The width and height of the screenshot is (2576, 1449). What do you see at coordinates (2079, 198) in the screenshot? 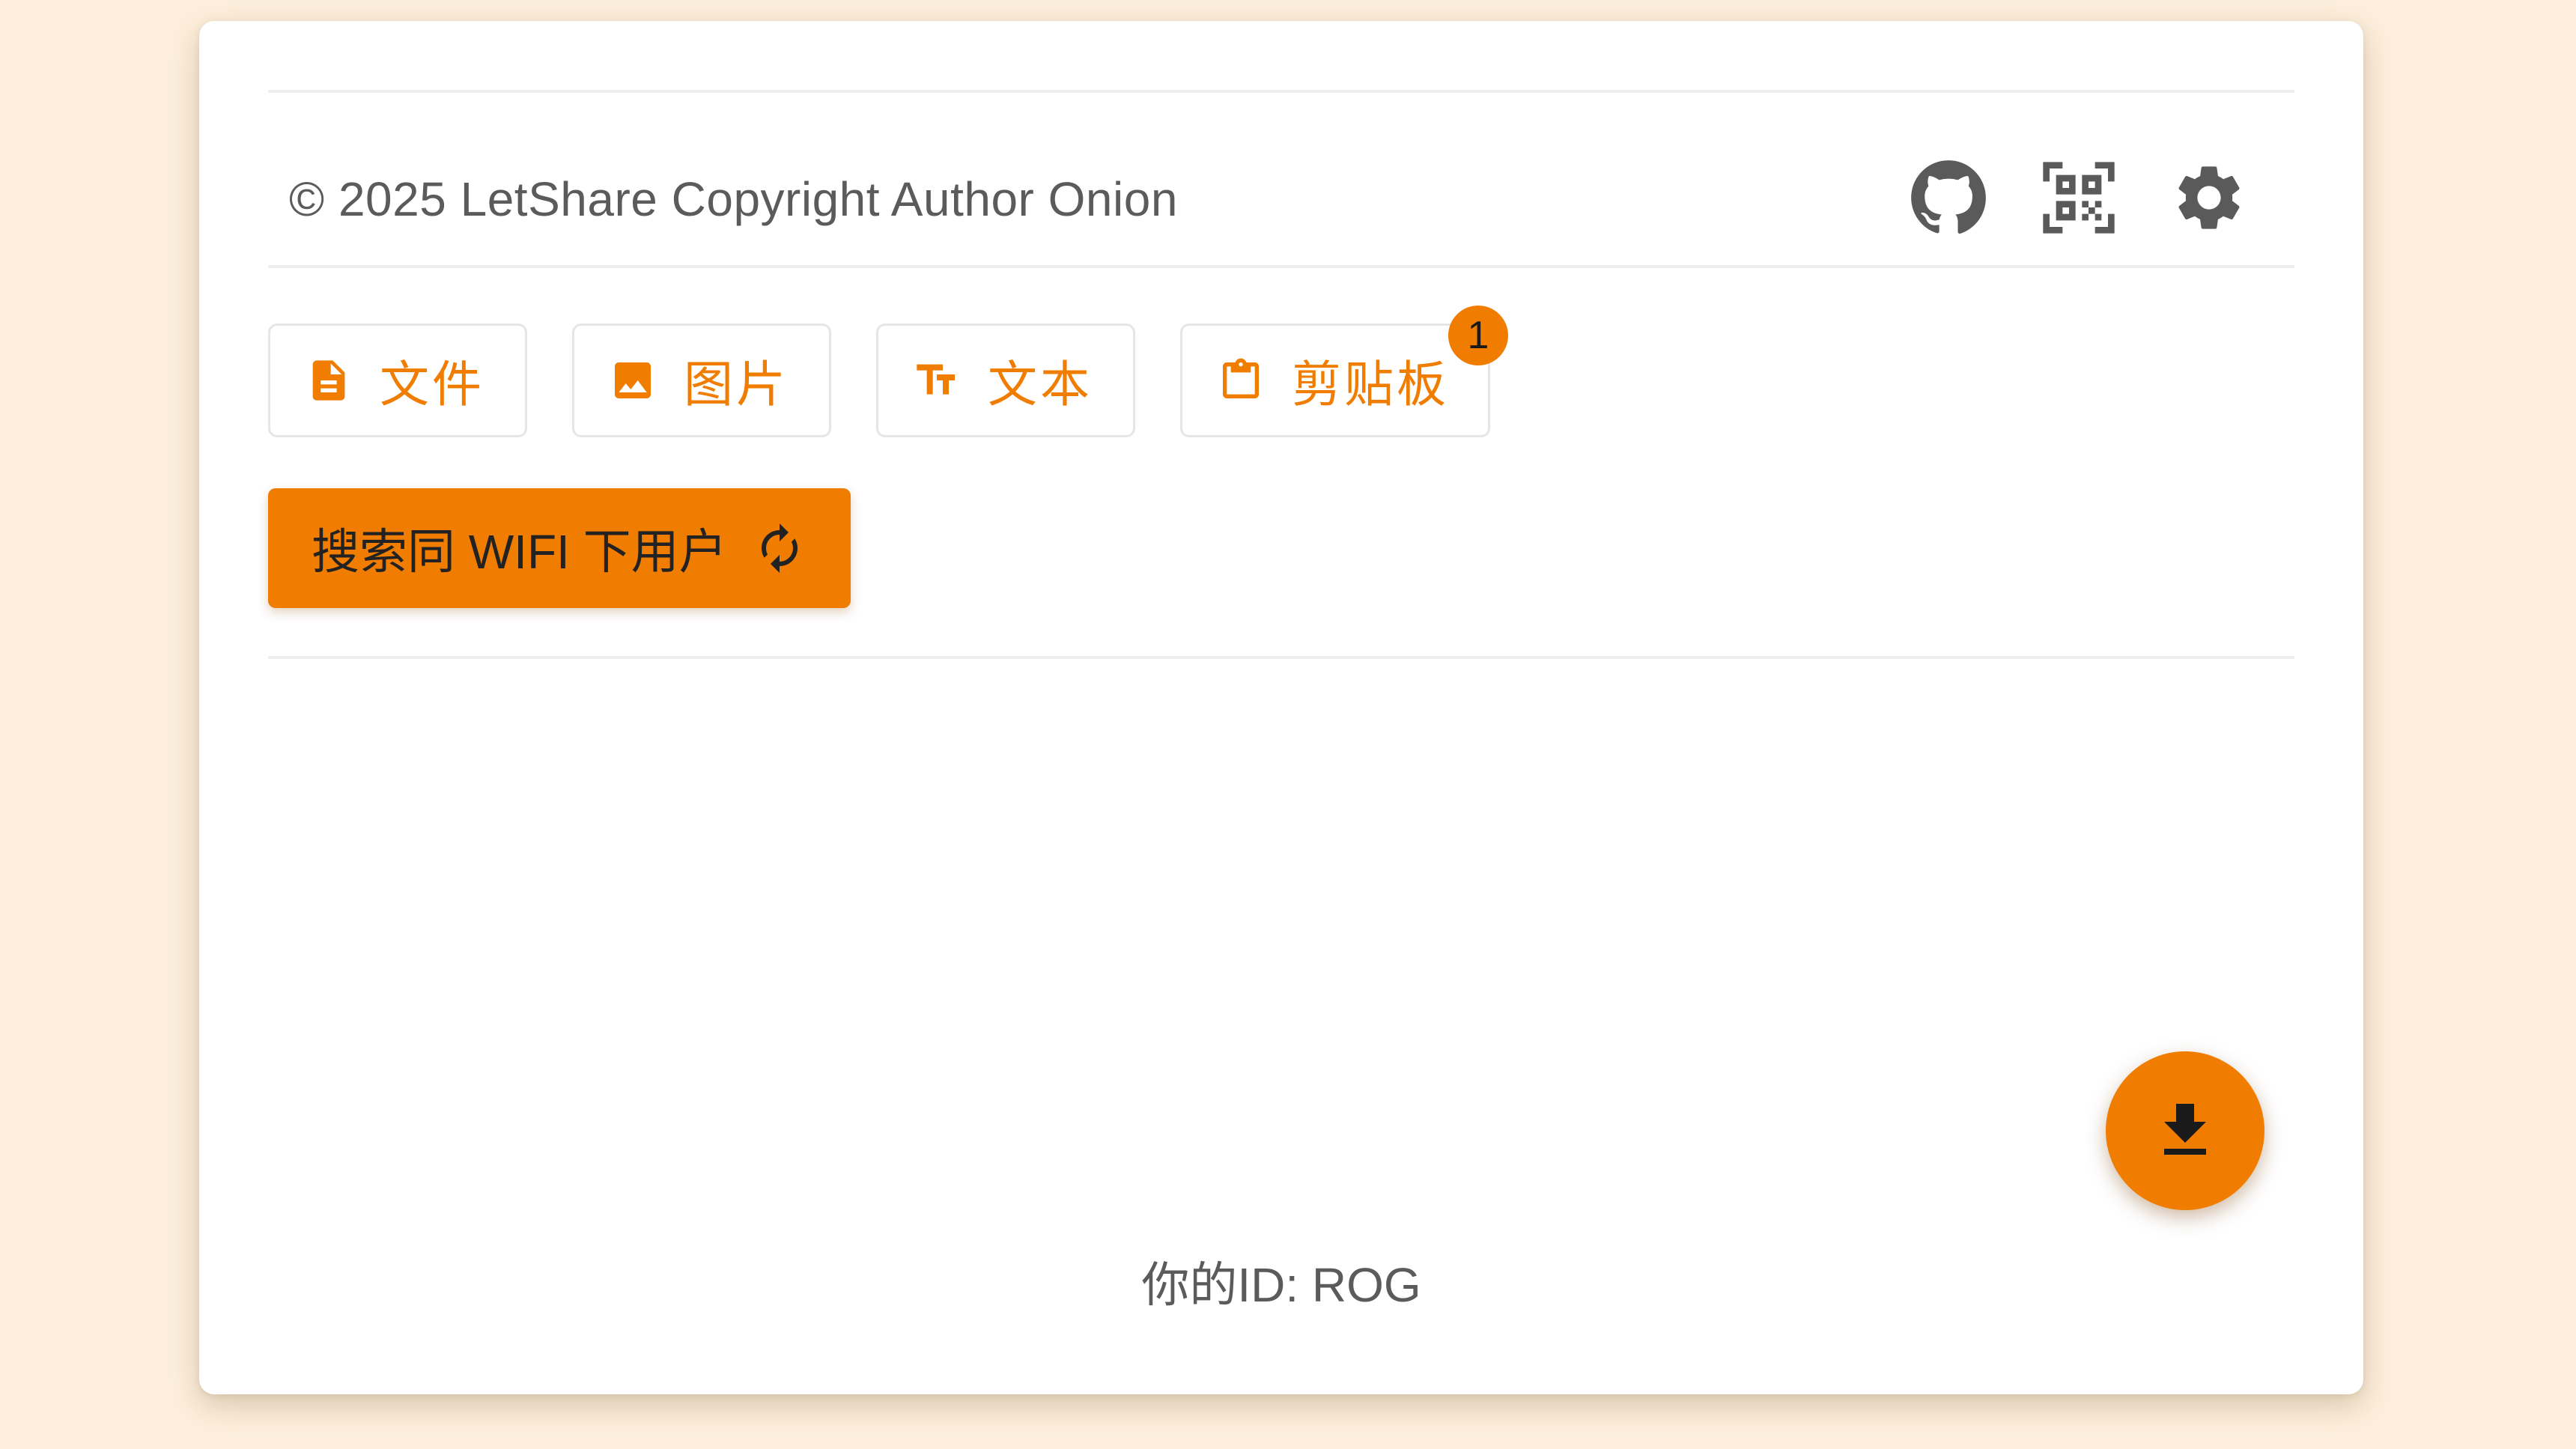
I see `qr-code-icon` at bounding box center [2079, 198].